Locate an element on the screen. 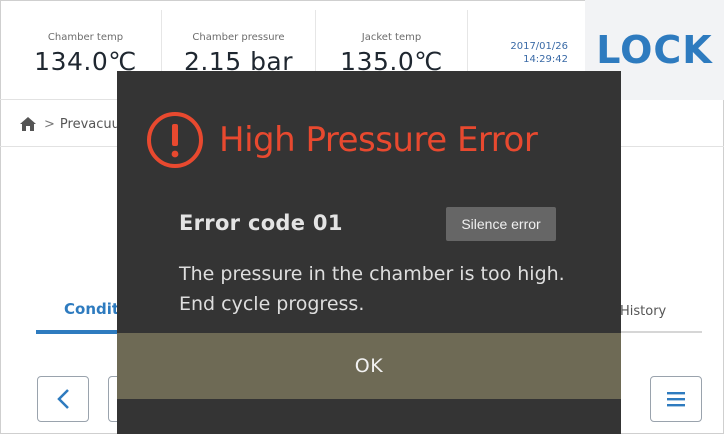 Image resolution: width=724 pixels, height=434 pixels. error-message-line2: End cycle progress. is located at coordinates (272, 304).